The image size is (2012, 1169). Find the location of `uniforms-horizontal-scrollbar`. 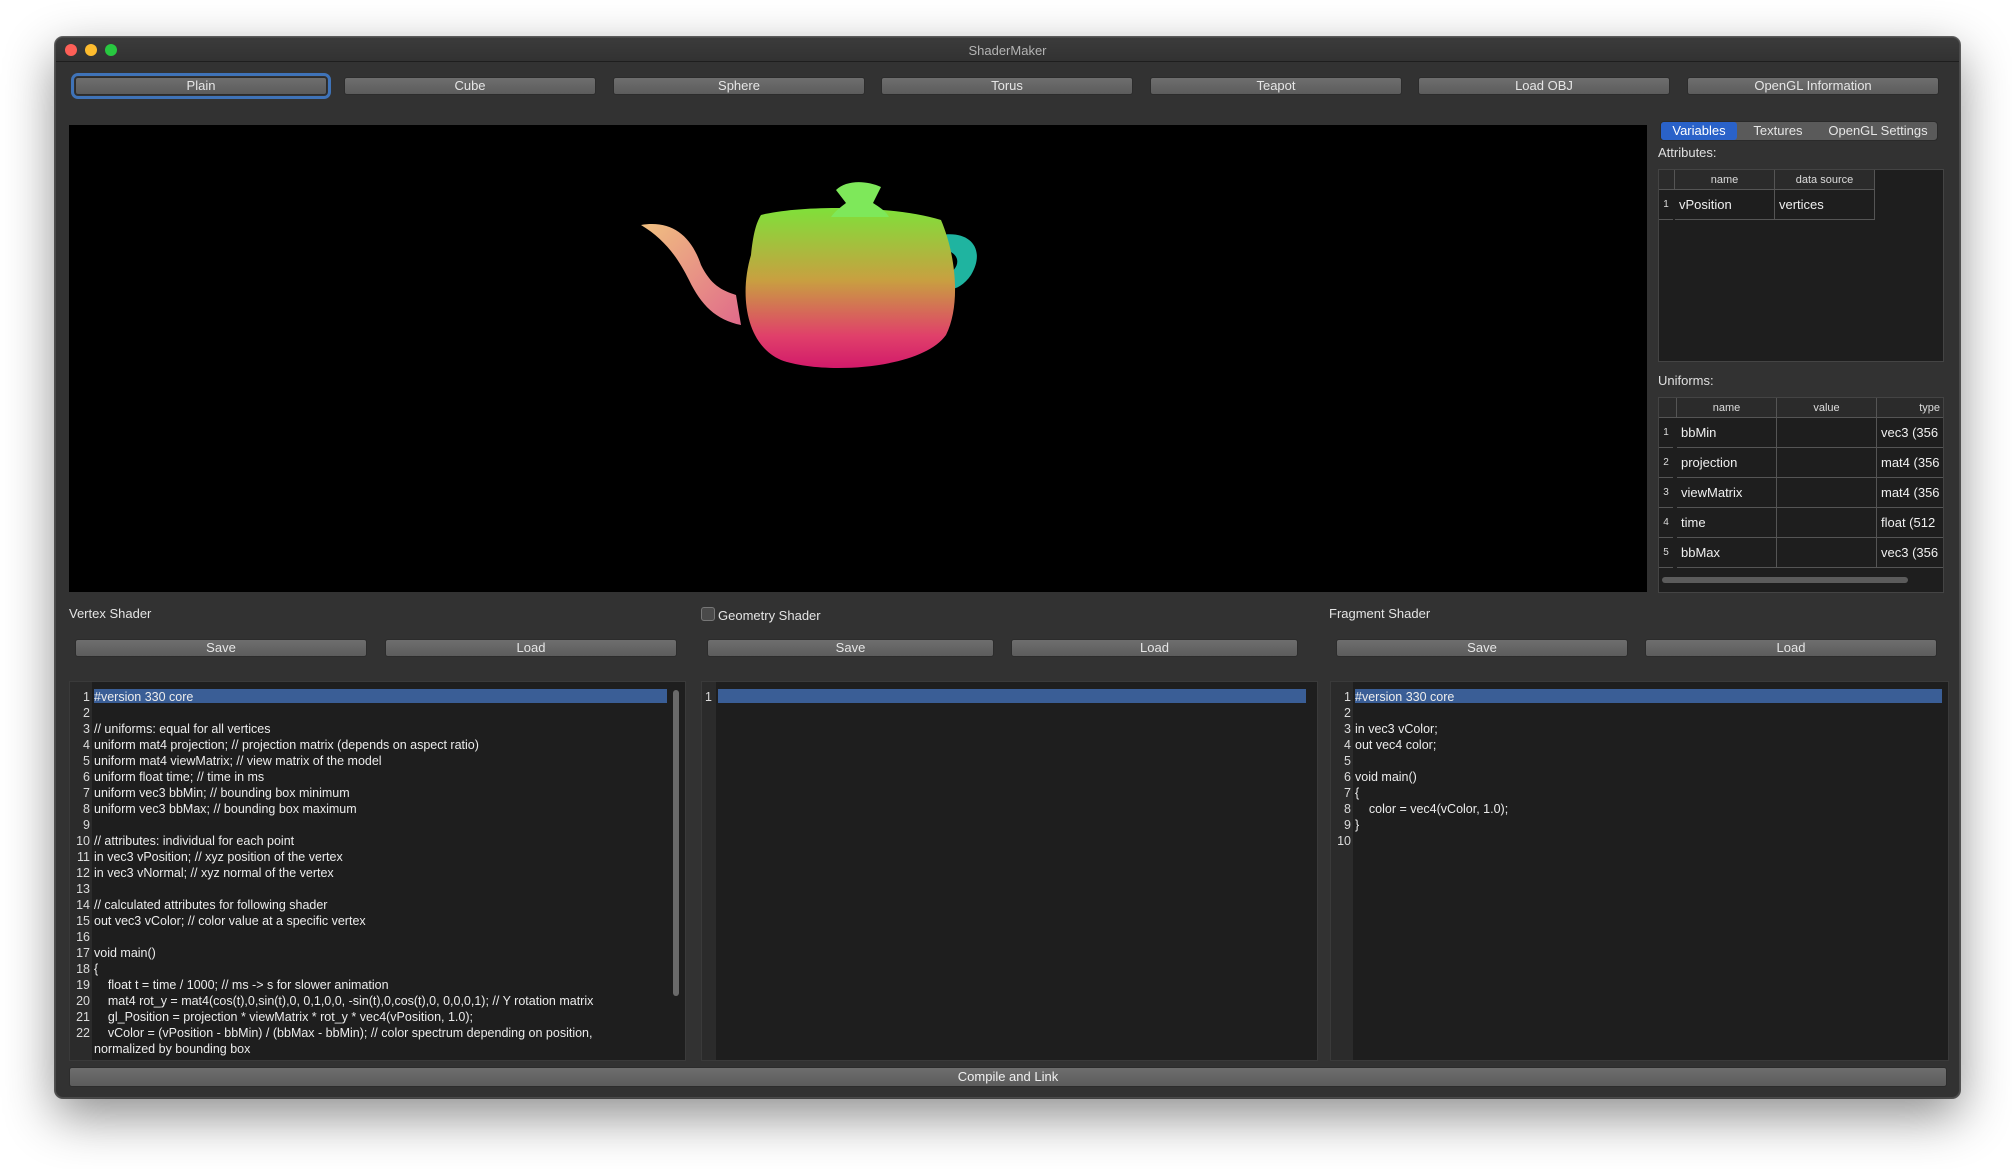

uniforms-horizontal-scrollbar is located at coordinates (1785, 580).